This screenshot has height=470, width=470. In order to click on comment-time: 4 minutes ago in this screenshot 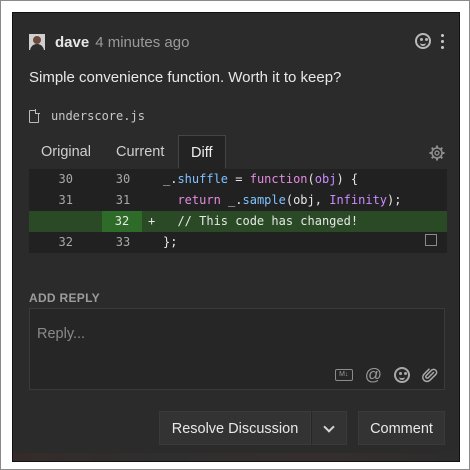, I will do `click(142, 42)`.